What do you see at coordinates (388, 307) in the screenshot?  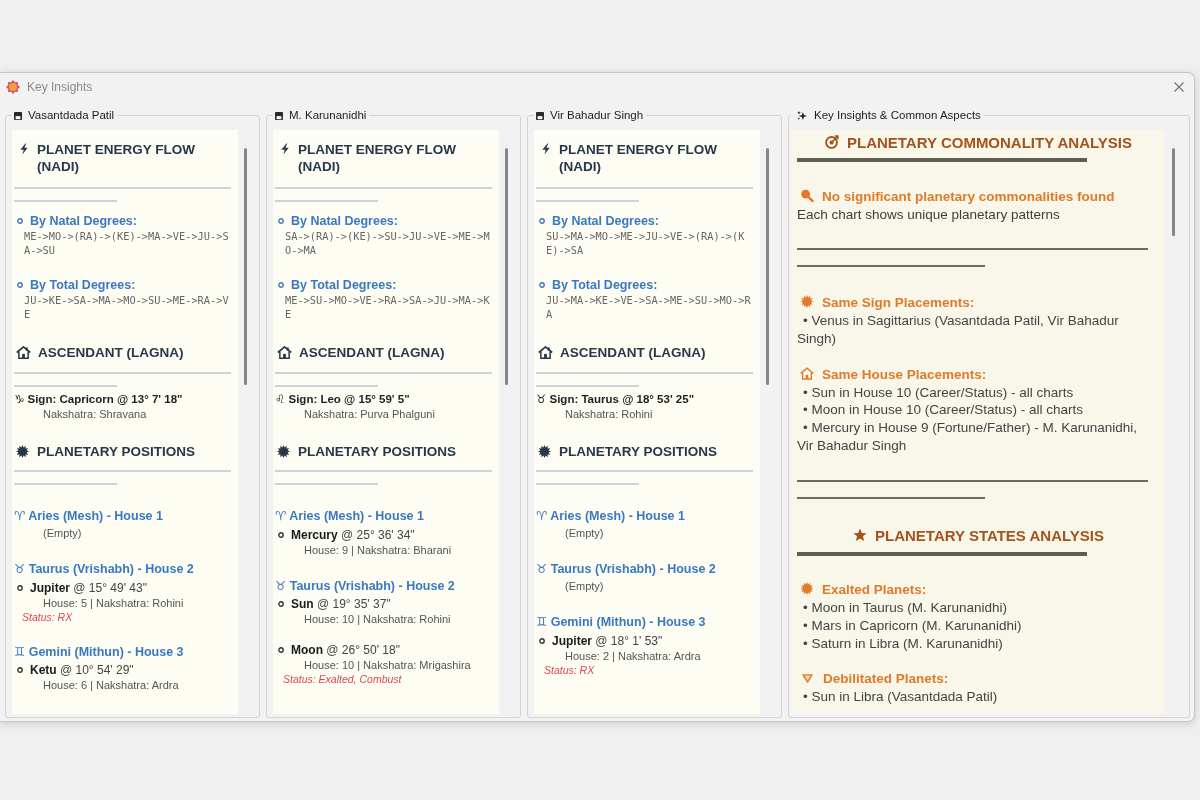 I see `planet-sequence: ME->SU->MO->VE->RA->SA->JU->MA->KE` at bounding box center [388, 307].